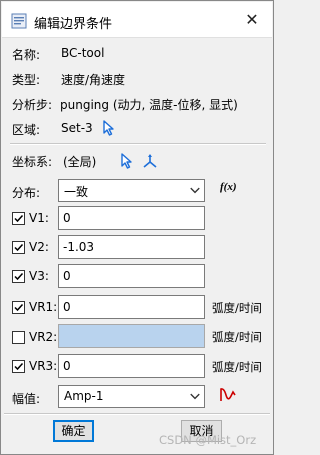 Image resolution: width=320 pixels, height=455 pixels. I want to click on vr2-label: VR2:, so click(43, 337).